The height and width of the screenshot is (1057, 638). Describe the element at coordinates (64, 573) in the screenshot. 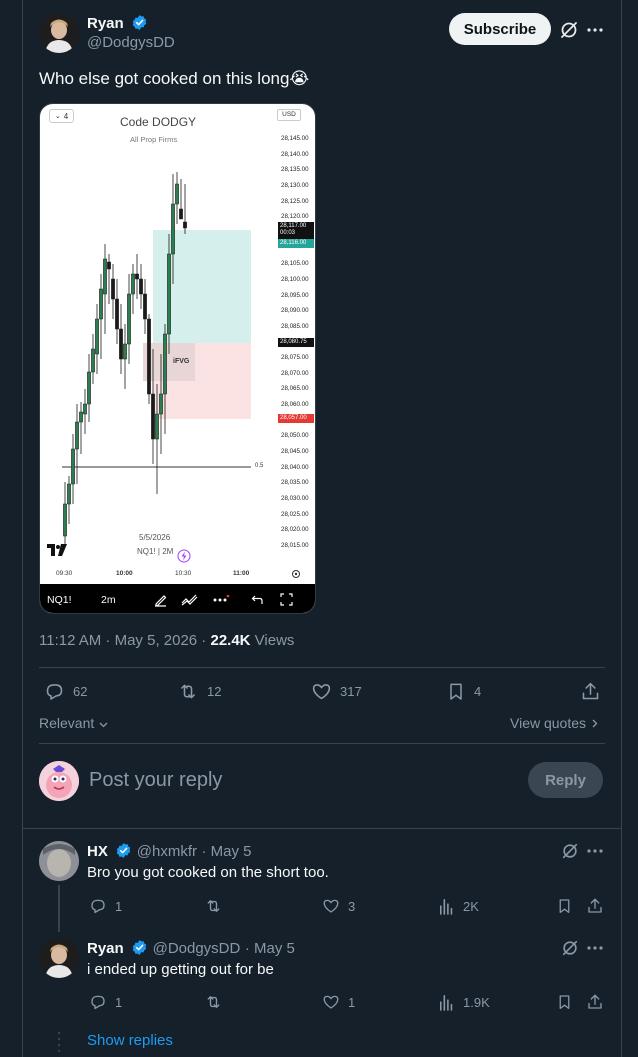

I see `time-label-0930: 09:30` at that location.